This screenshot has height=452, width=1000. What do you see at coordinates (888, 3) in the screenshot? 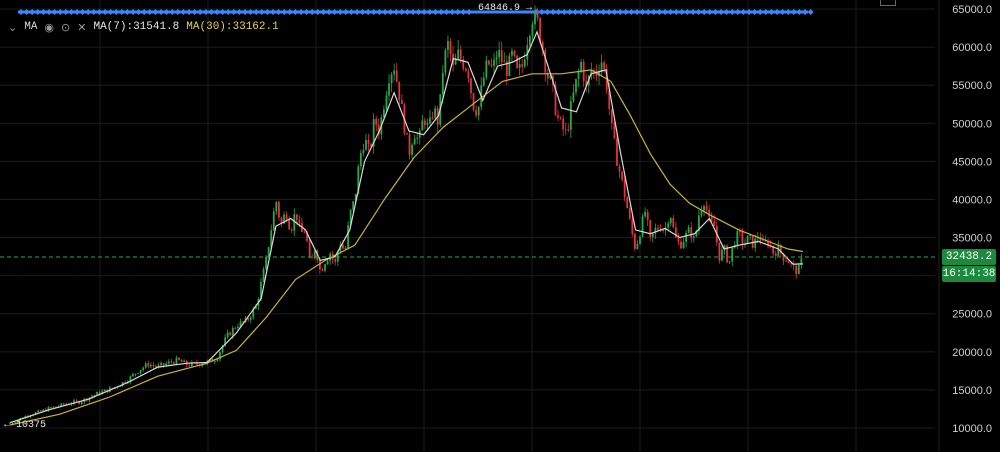
I see `toolbar-tab` at bounding box center [888, 3].